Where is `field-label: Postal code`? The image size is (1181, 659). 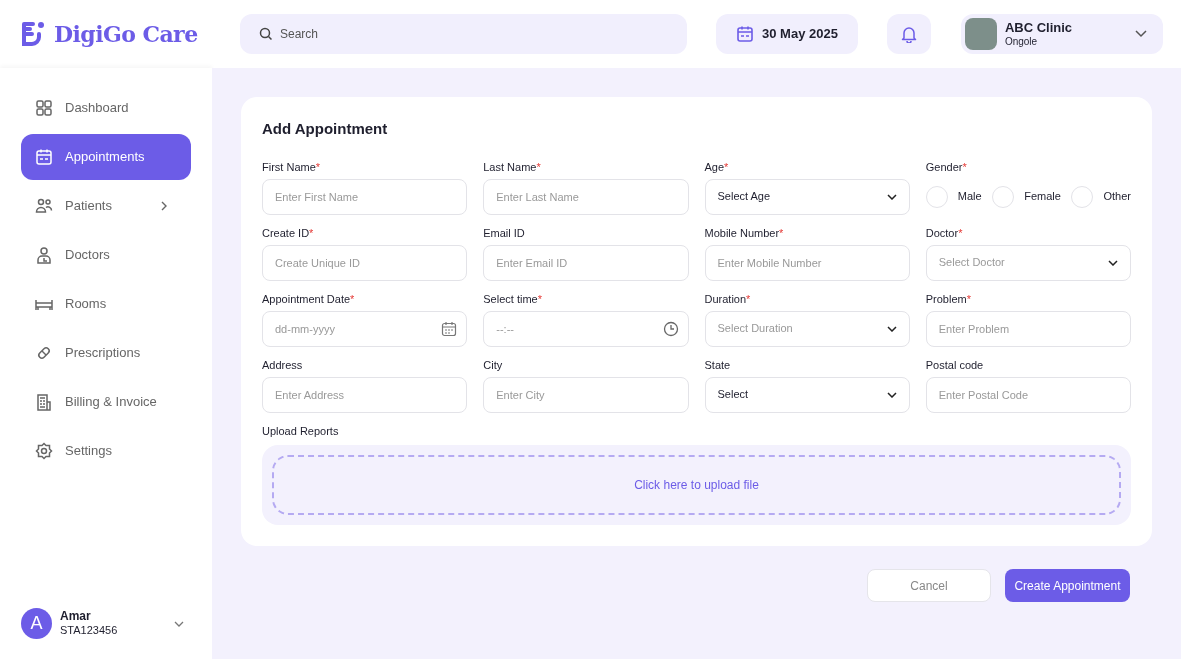 field-label: Postal code is located at coordinates (955, 364).